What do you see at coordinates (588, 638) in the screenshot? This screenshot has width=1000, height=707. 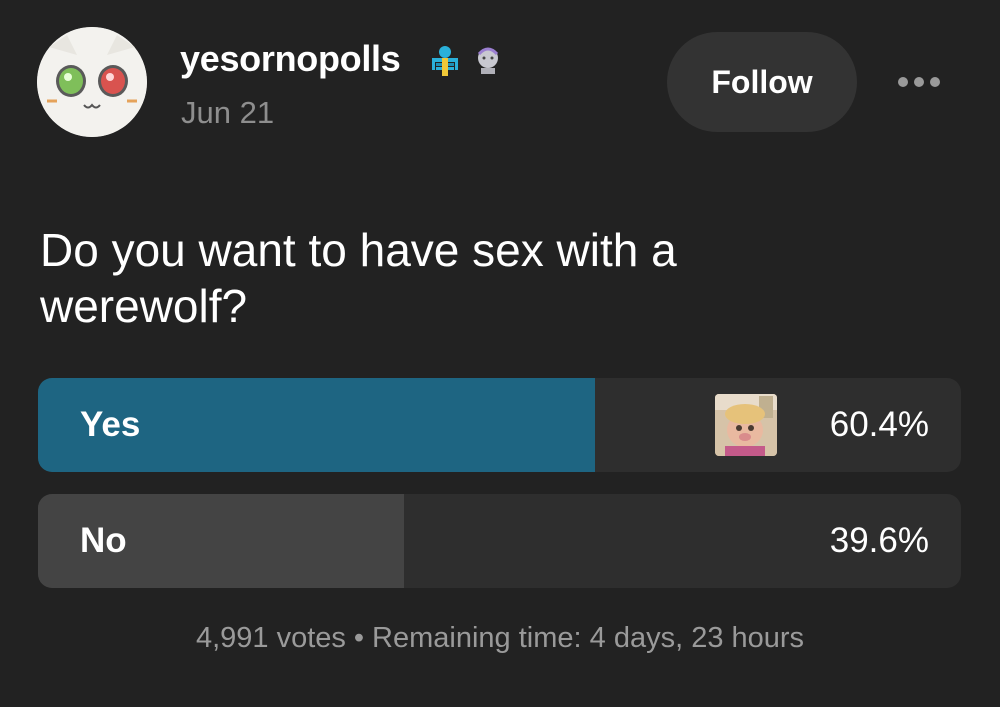 I see `remaining-time: Remaining time: 4 days, 23 hours` at bounding box center [588, 638].